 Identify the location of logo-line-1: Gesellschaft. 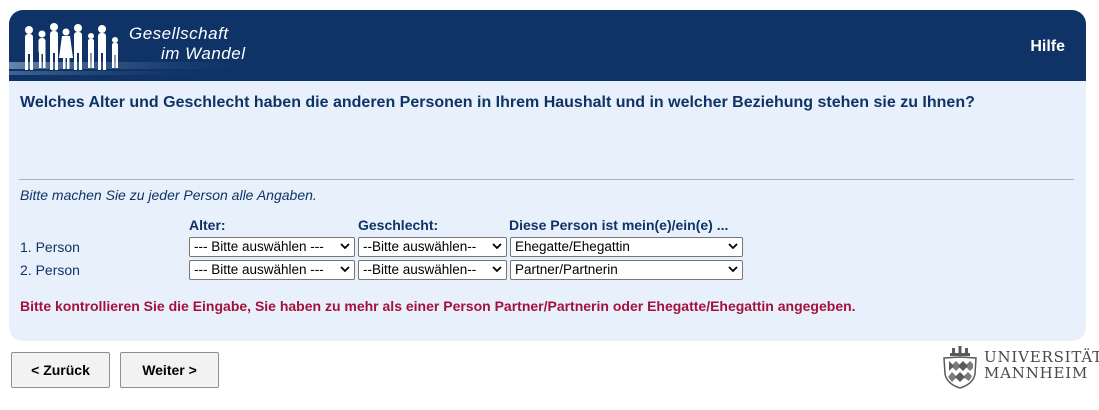
(179, 33).